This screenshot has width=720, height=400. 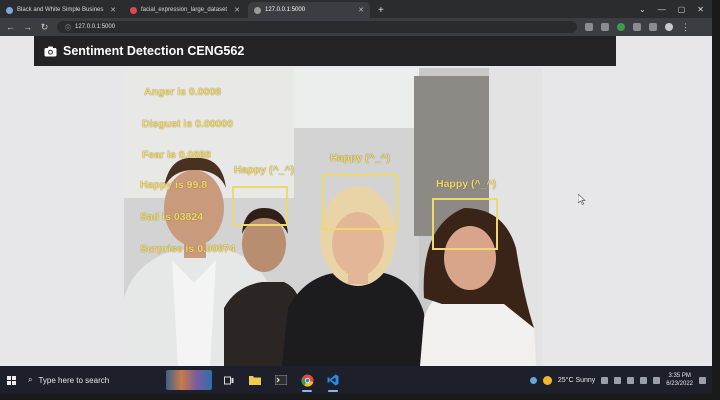 I want to click on weather-text: 25°C Sunny, so click(x=576, y=380).